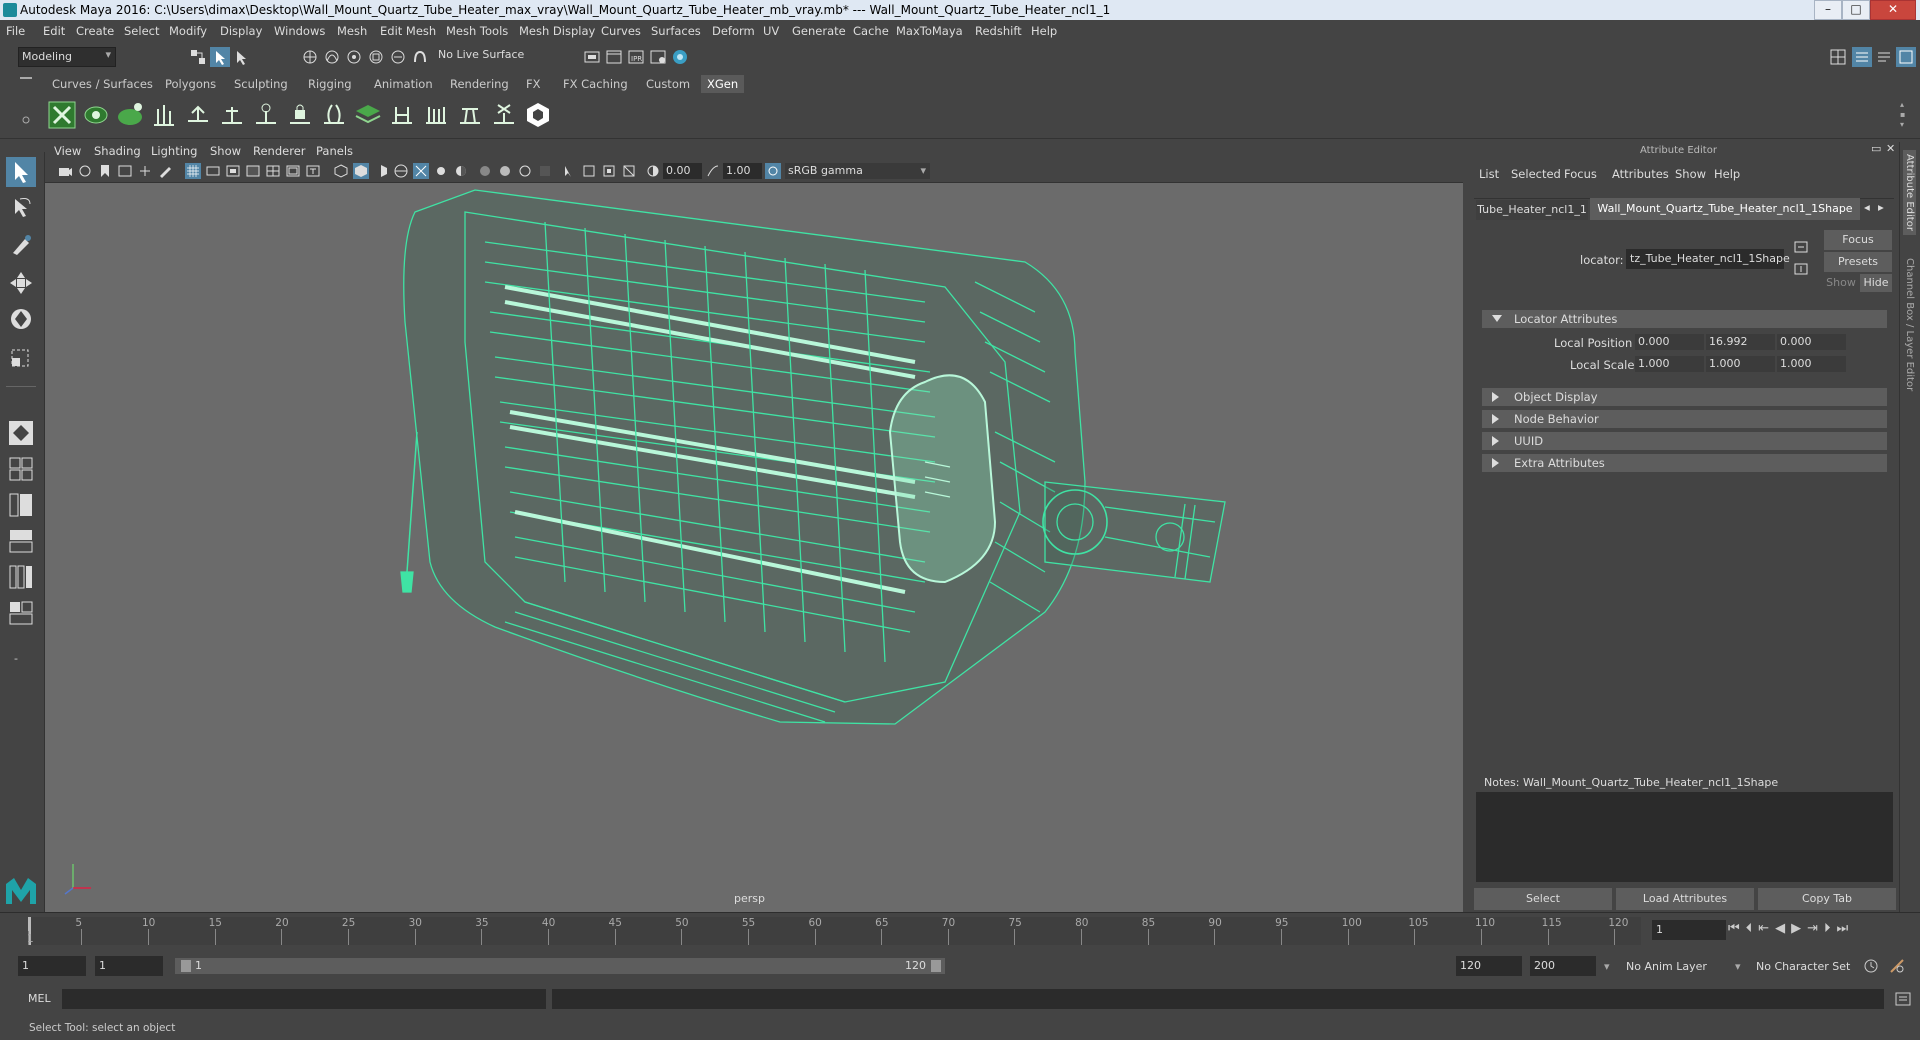 The height and width of the screenshot is (1040, 1920). Describe the element at coordinates (368, 115) in the screenshot. I see `xgen-layers-icon` at that location.